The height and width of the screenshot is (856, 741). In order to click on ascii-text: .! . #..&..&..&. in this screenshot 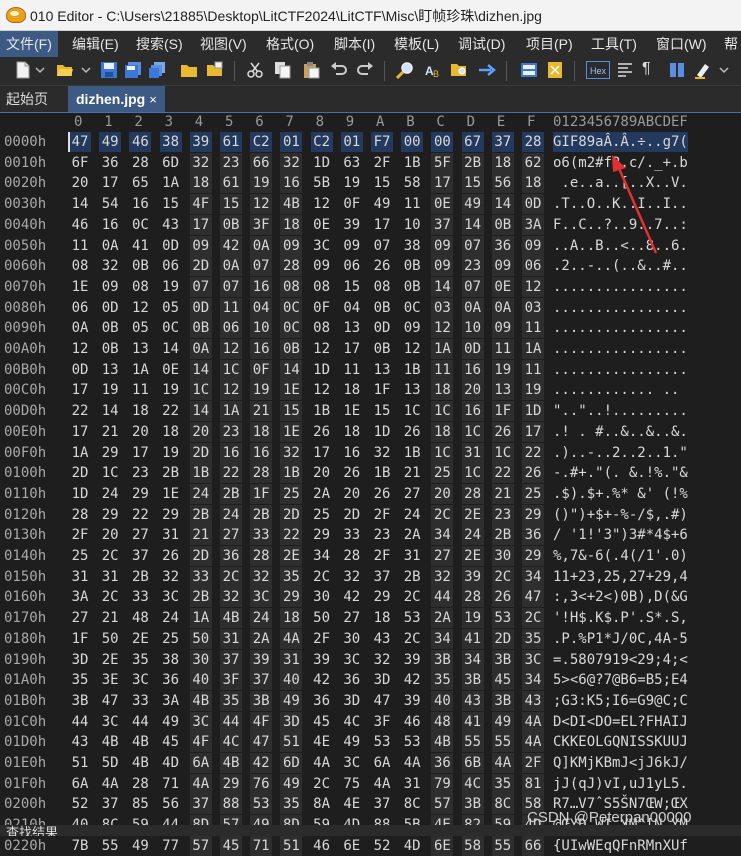, I will do `click(620, 432)`.